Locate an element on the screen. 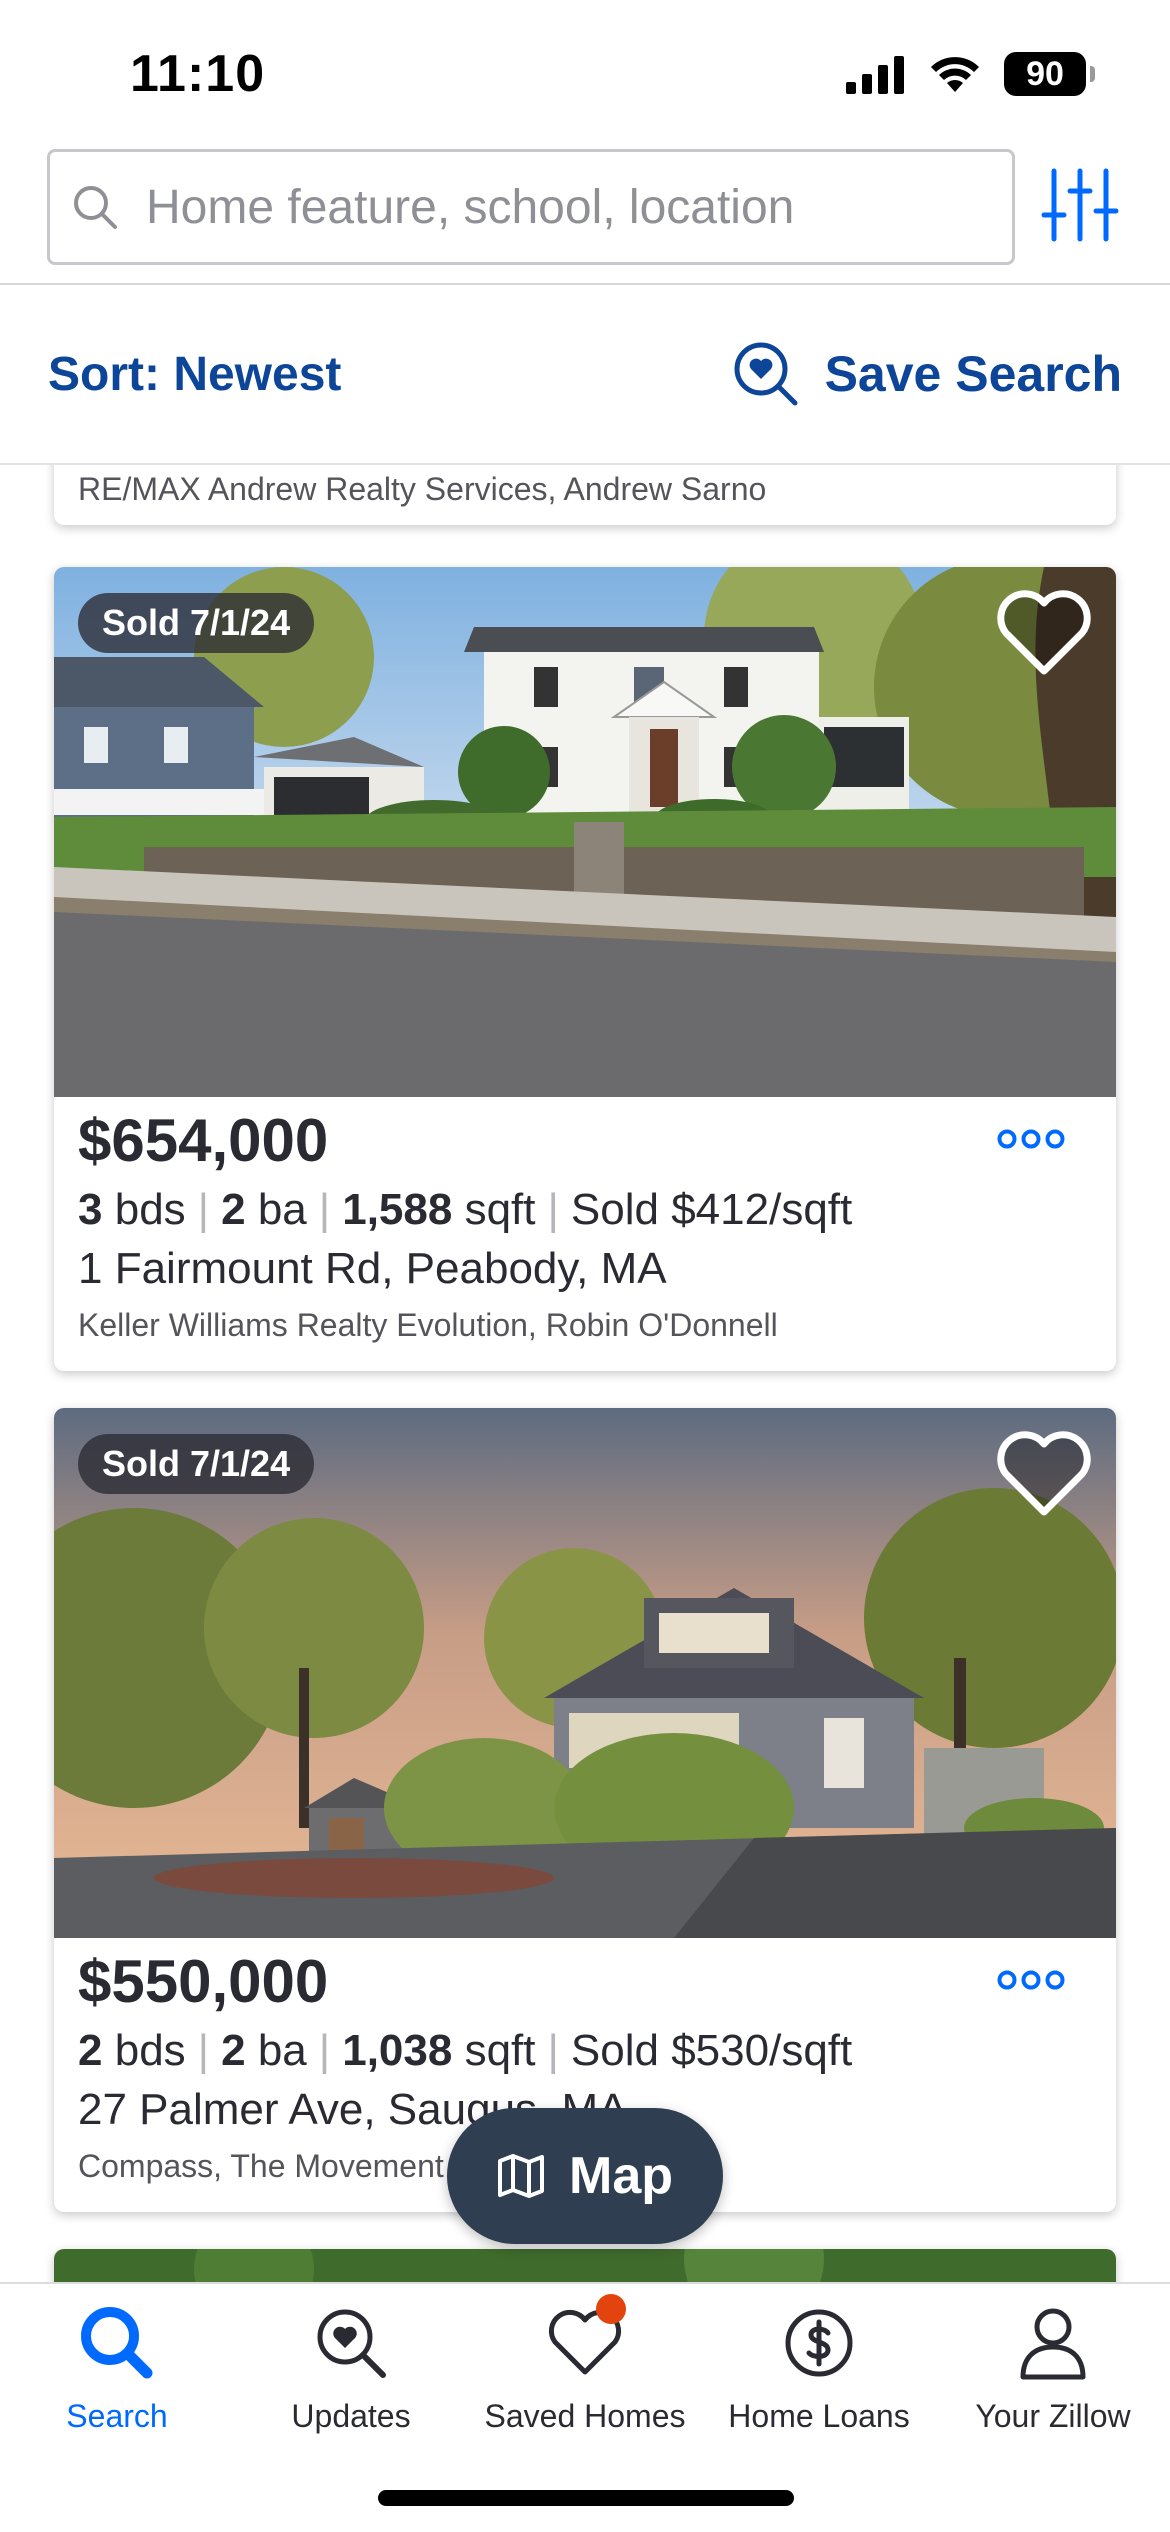 The height and width of the screenshot is (2532, 1170). status-time: 11:10 is located at coordinates (198, 74).